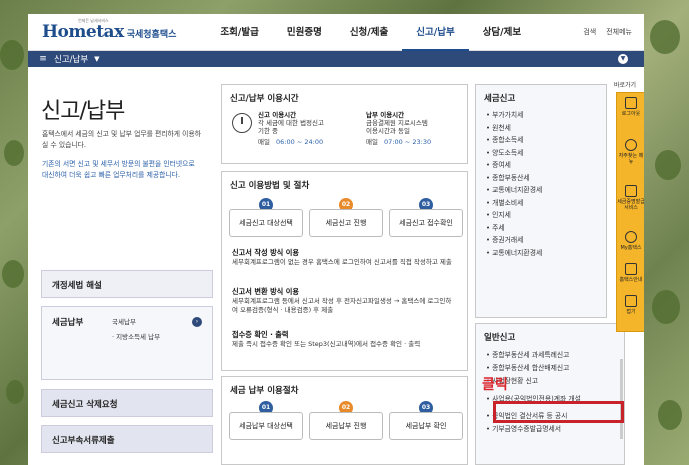  Describe the element at coordinates (426, 426) in the screenshot. I see `payment-step-3-button: 세금납부 확인` at that location.